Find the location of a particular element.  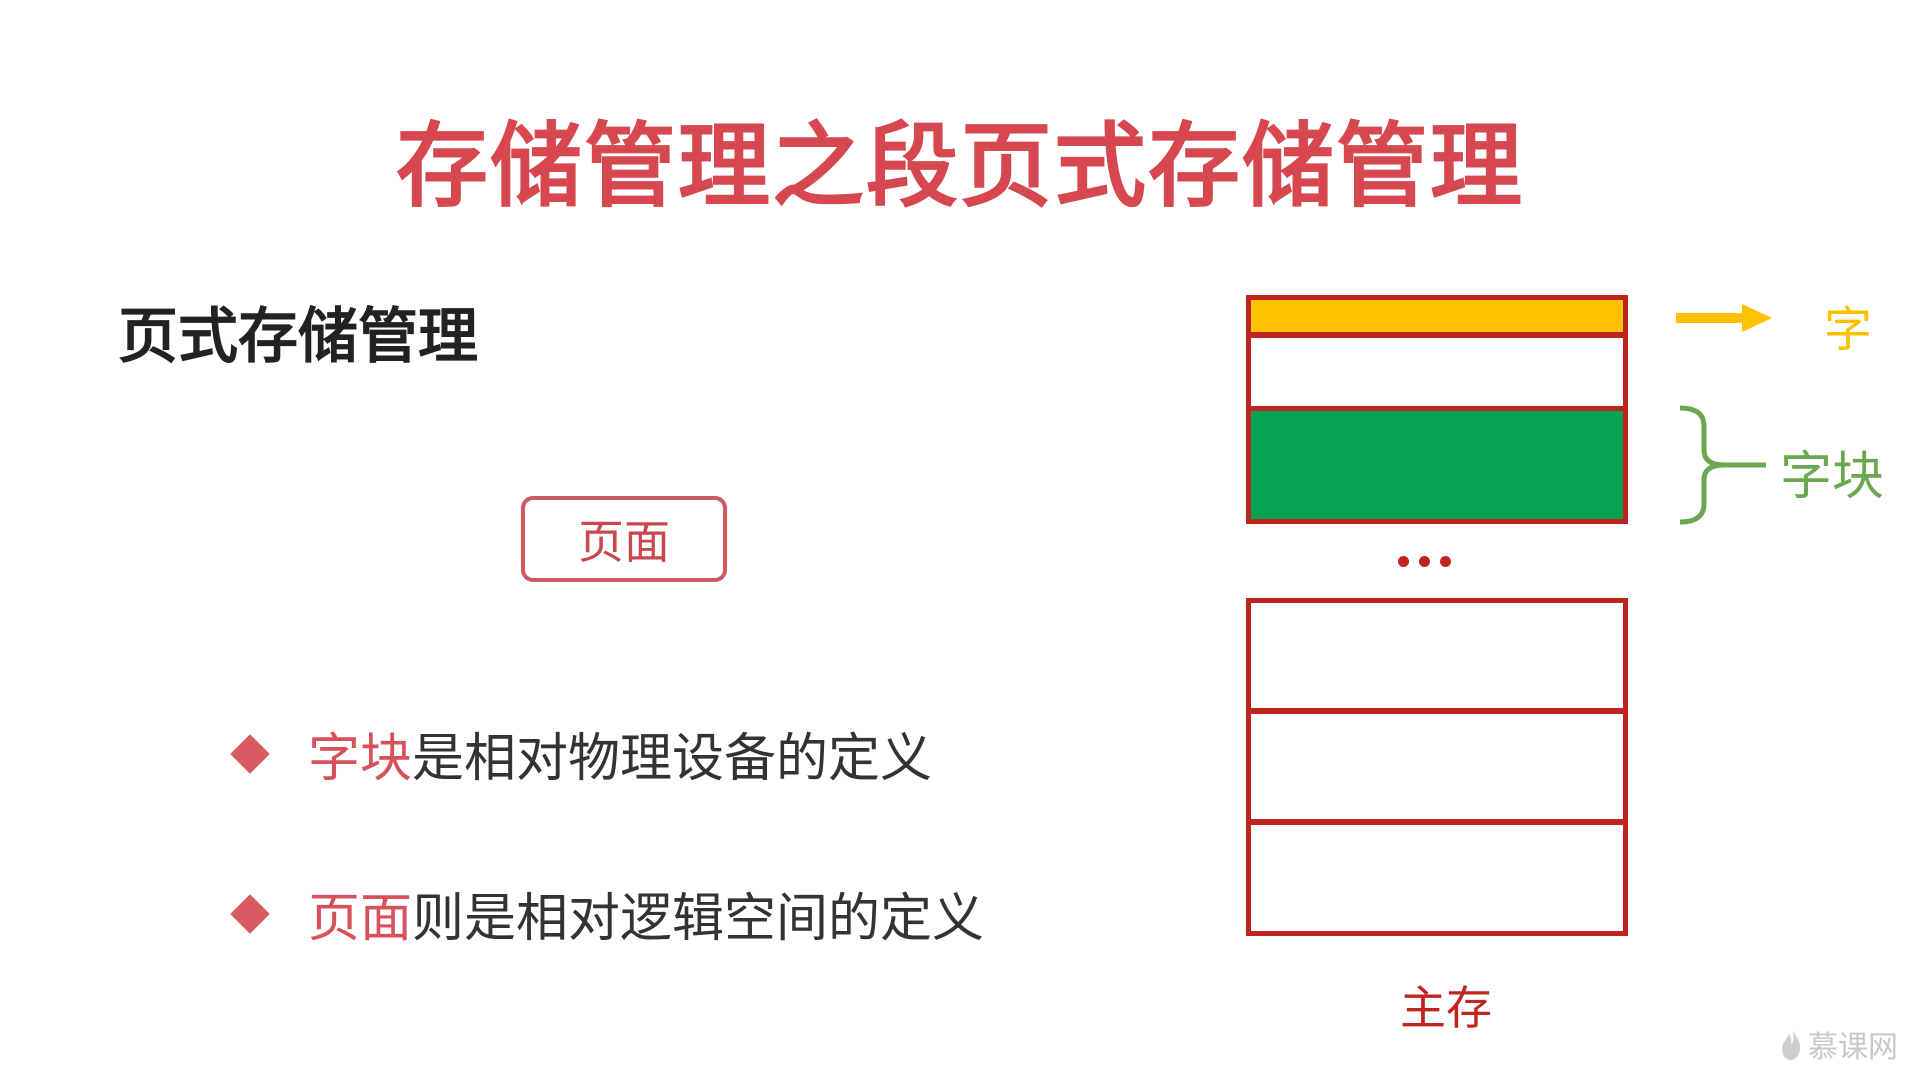

main-memory-label: 主存 is located at coordinates (1446, 1008).